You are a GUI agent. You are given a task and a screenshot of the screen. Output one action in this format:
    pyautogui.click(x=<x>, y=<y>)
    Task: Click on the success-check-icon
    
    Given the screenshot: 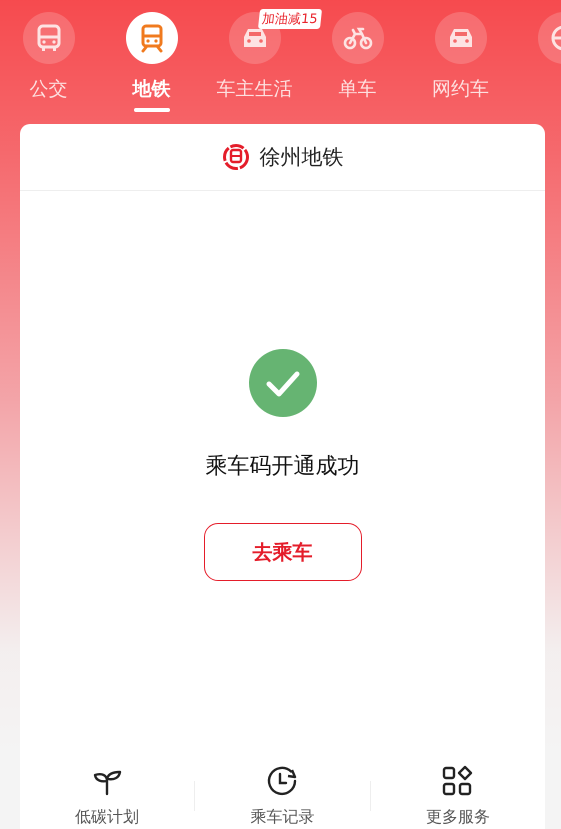 What is the action you would take?
    pyautogui.click(x=282, y=383)
    